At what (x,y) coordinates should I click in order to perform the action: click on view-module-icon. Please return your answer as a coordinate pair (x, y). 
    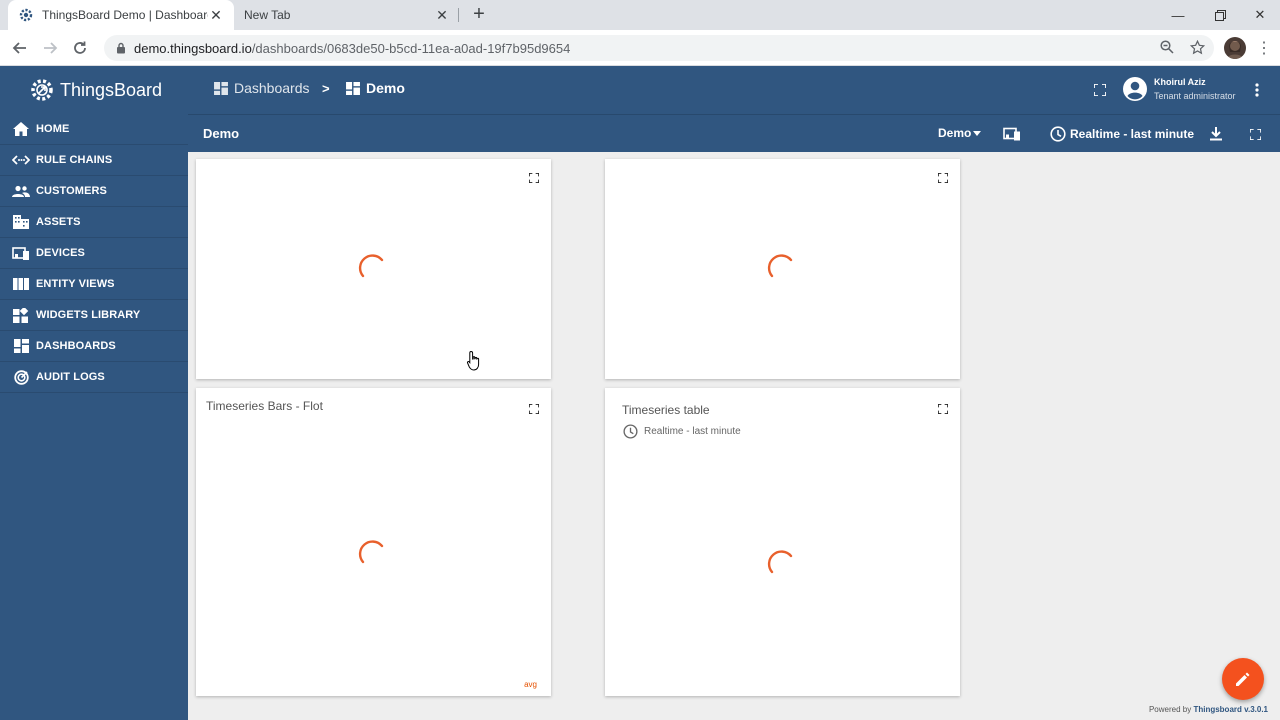
    Looking at the image, I should click on (21, 284).